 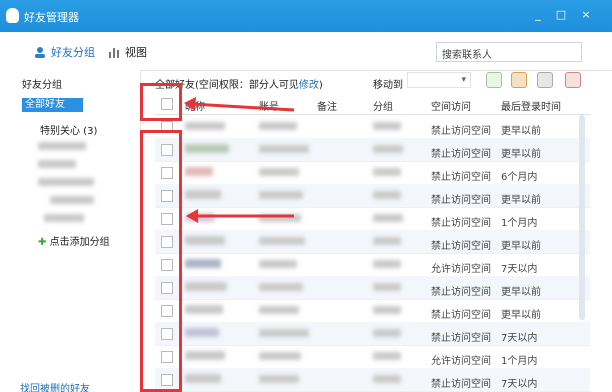 I want to click on sidebar-item-all-friends: 全部好友, so click(x=52, y=105).